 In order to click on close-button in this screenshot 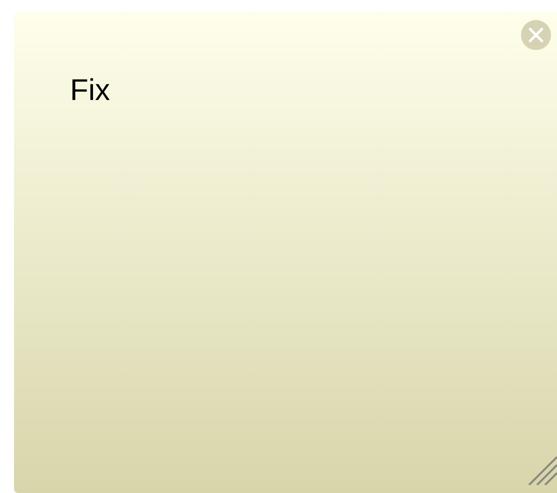, I will do `click(536, 35)`.